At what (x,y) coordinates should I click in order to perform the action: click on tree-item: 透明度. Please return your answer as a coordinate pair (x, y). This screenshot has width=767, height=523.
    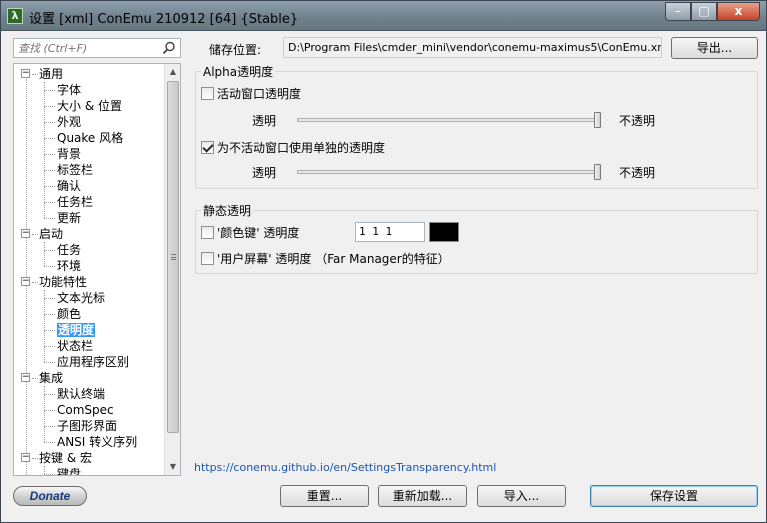
    Looking at the image, I should click on (89, 330).